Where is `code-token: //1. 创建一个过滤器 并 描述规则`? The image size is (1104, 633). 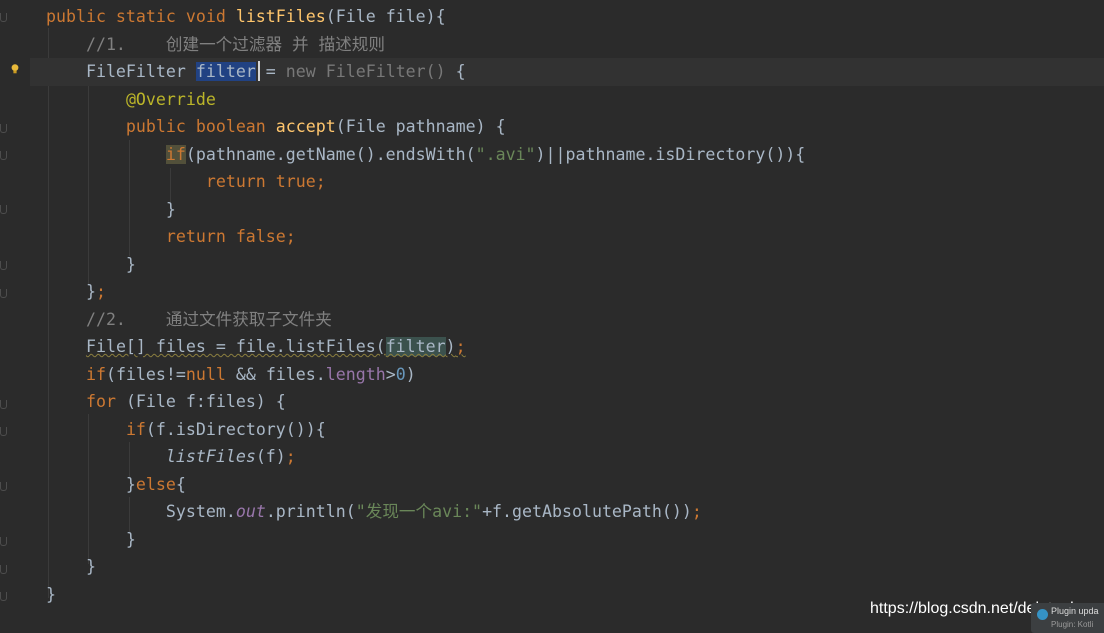
code-token: //1. 创建一个过滤器 并 描述规则 is located at coordinates (215, 44).